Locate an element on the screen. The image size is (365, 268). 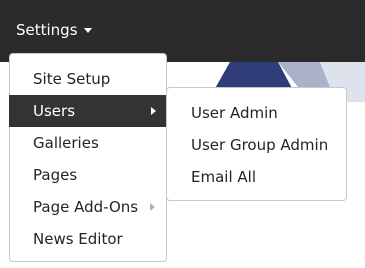
menu-item-label: Page Add-Ons is located at coordinates (86, 207).